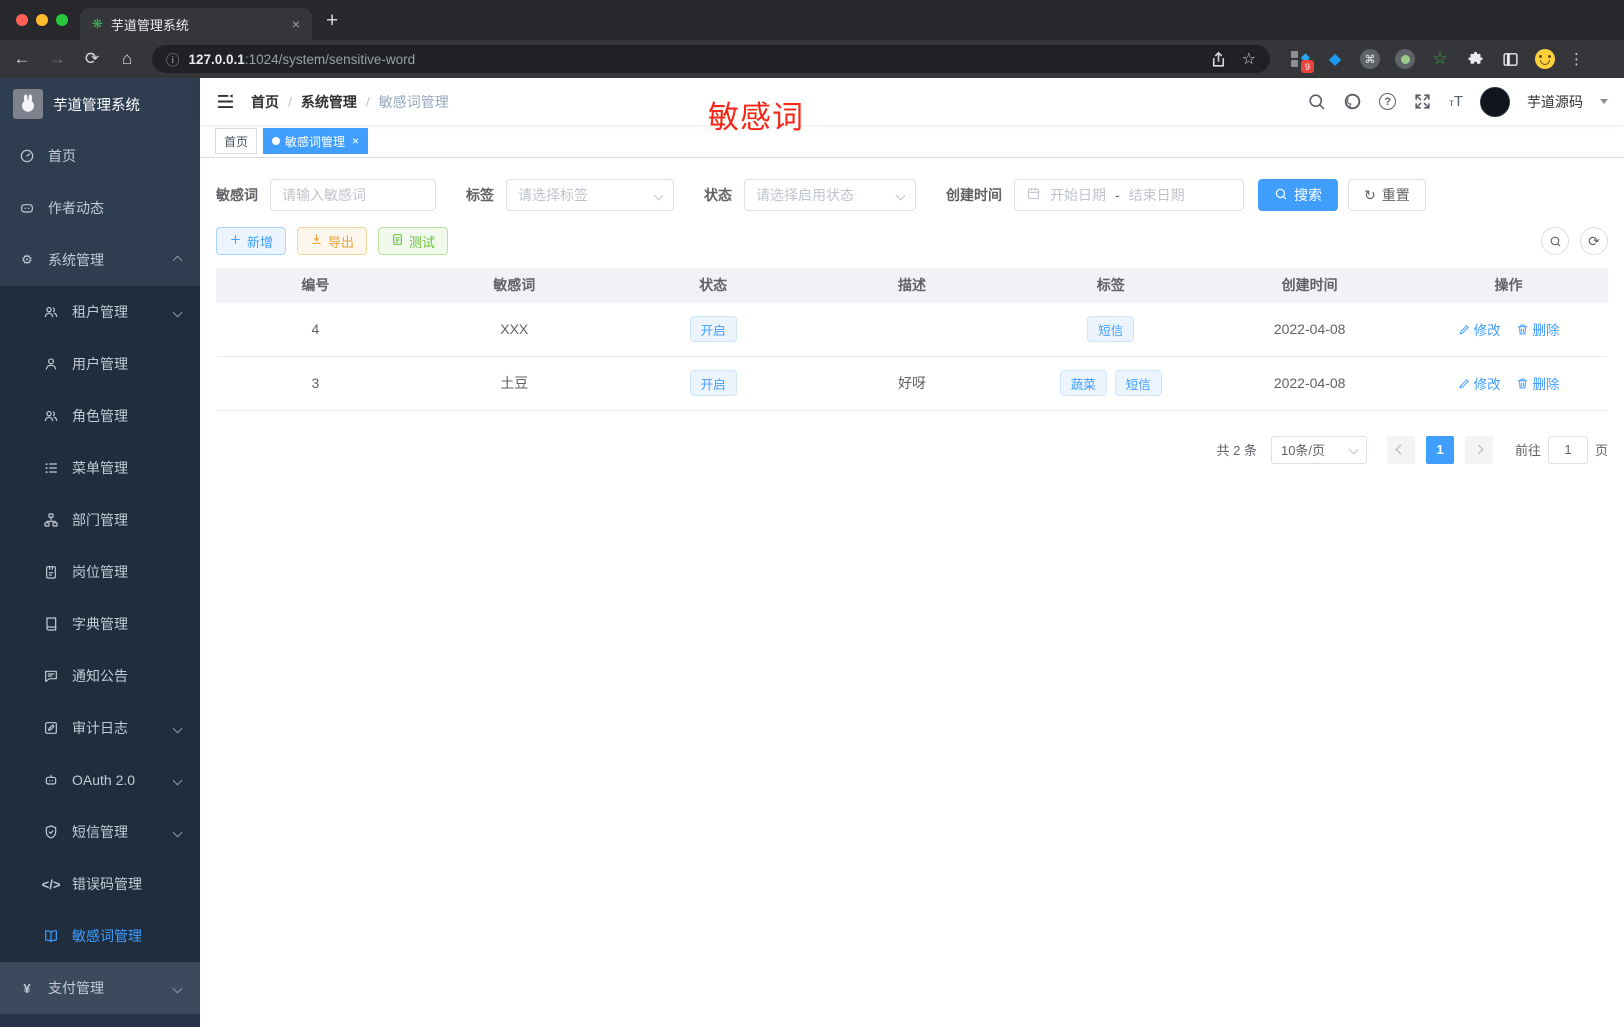 The width and height of the screenshot is (1624, 1027). I want to click on help-icon: ?, so click(1388, 101).